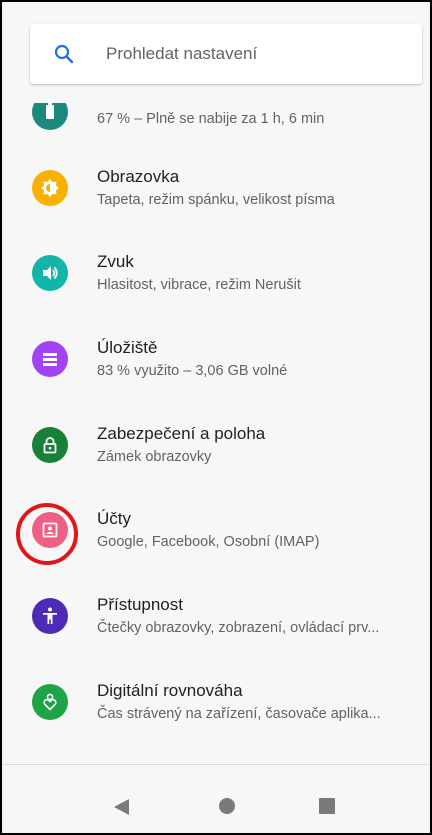  I want to click on settings-item-subtitle: Google, Facebook, Osobní (IMAP), so click(208, 542).